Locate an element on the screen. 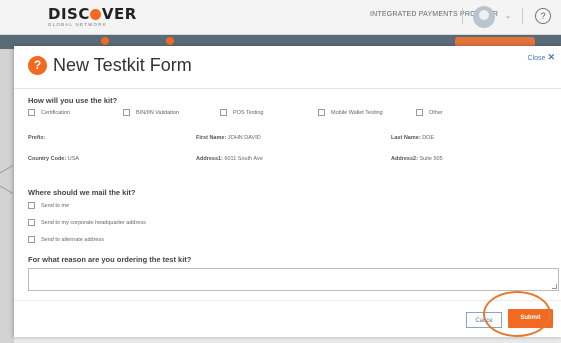 This screenshot has height=343, width=561. help-icon: ? is located at coordinates (543, 16).